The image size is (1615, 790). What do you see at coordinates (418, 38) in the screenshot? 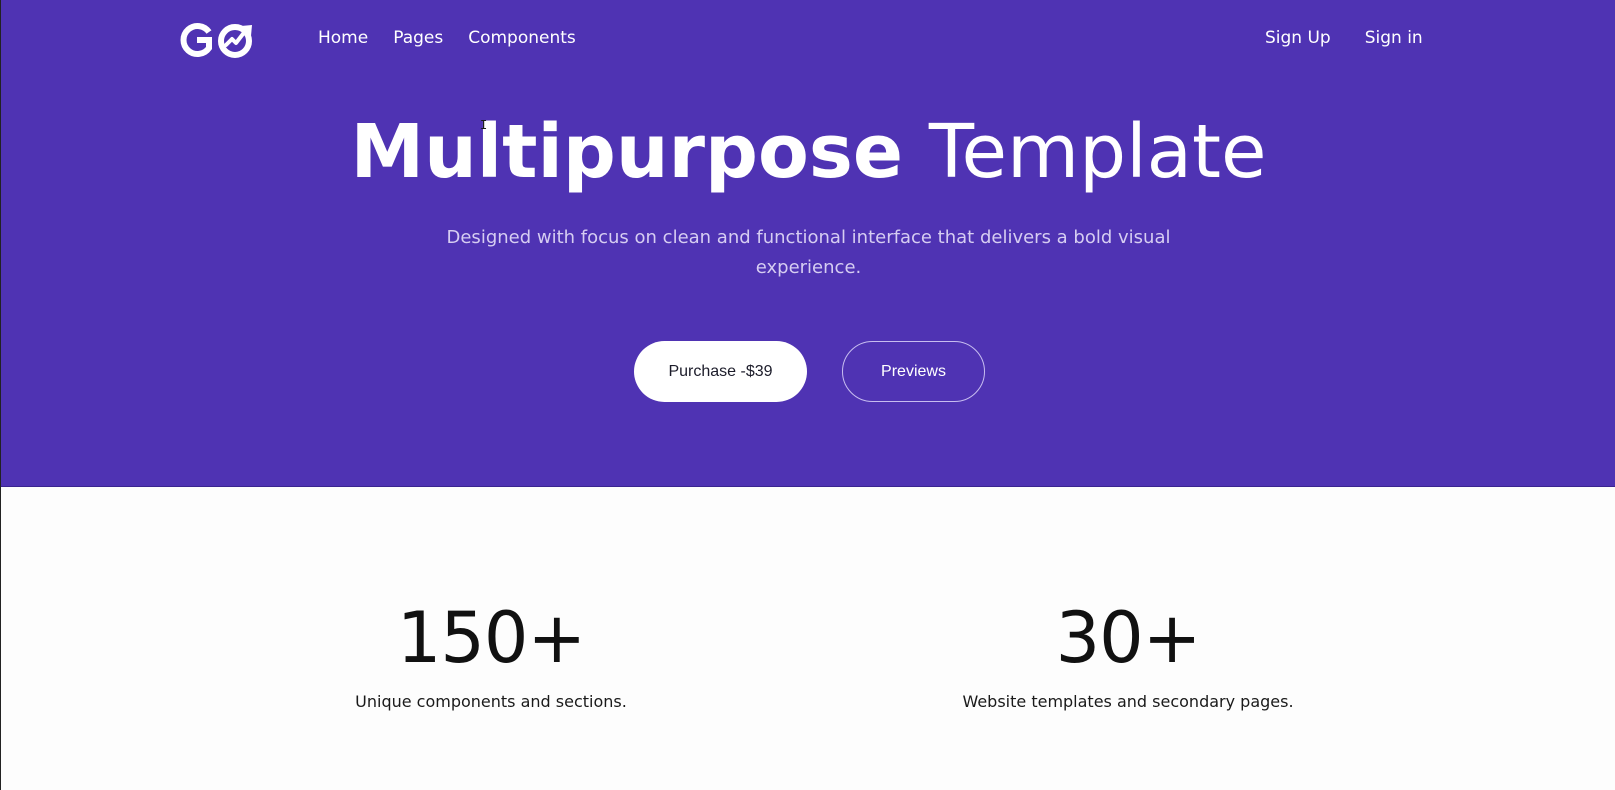
I see `nav-link-pages: Pages` at bounding box center [418, 38].